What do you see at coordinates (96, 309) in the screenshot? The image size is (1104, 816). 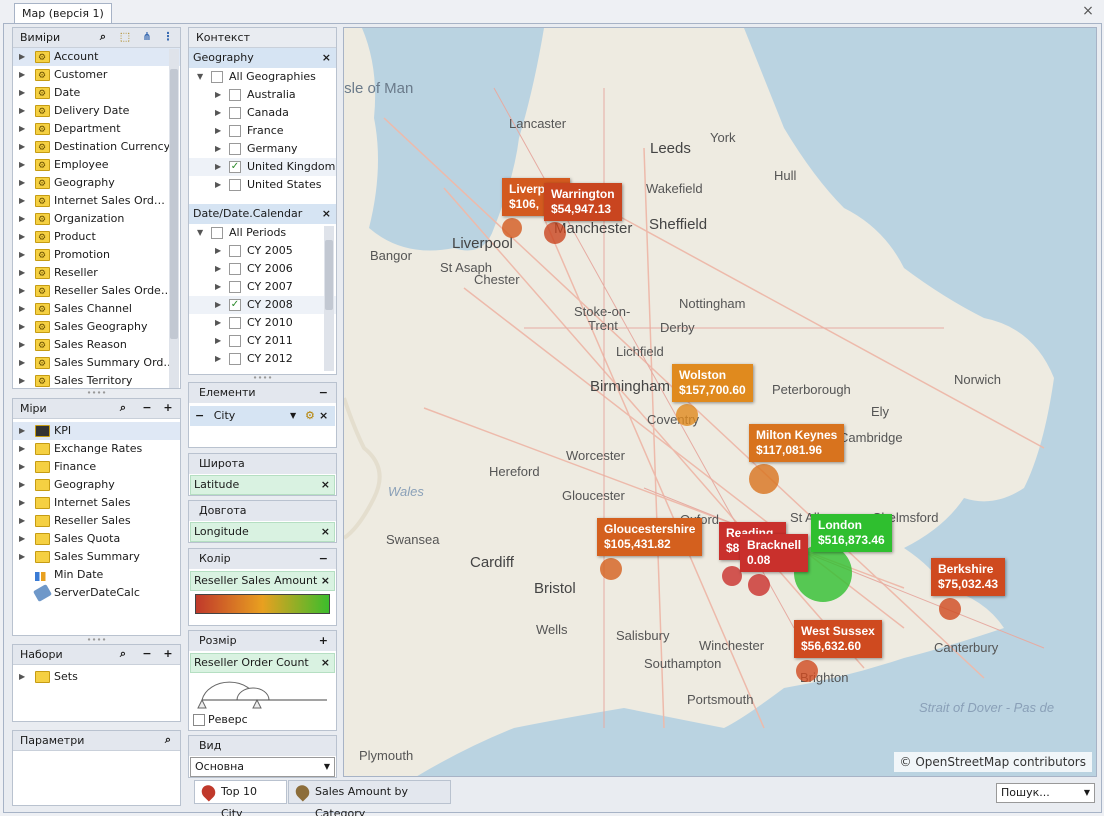 I see `dimension-item: ▶ Sales Channel` at bounding box center [96, 309].